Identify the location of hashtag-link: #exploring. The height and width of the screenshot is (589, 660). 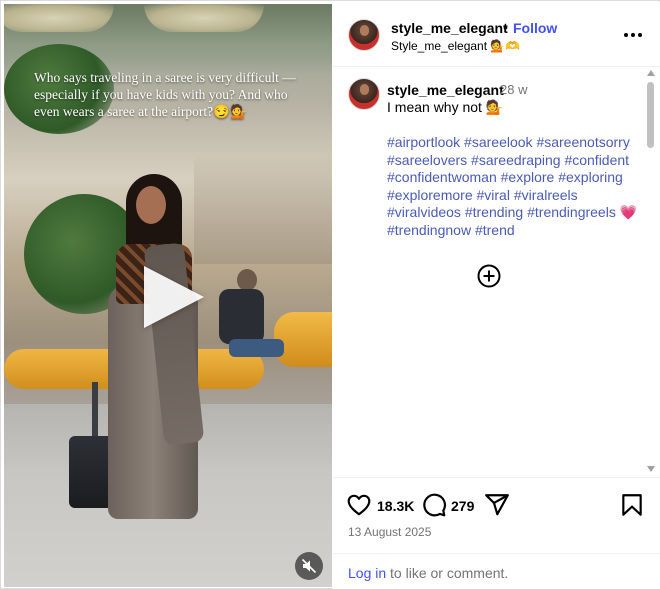
(590, 177).